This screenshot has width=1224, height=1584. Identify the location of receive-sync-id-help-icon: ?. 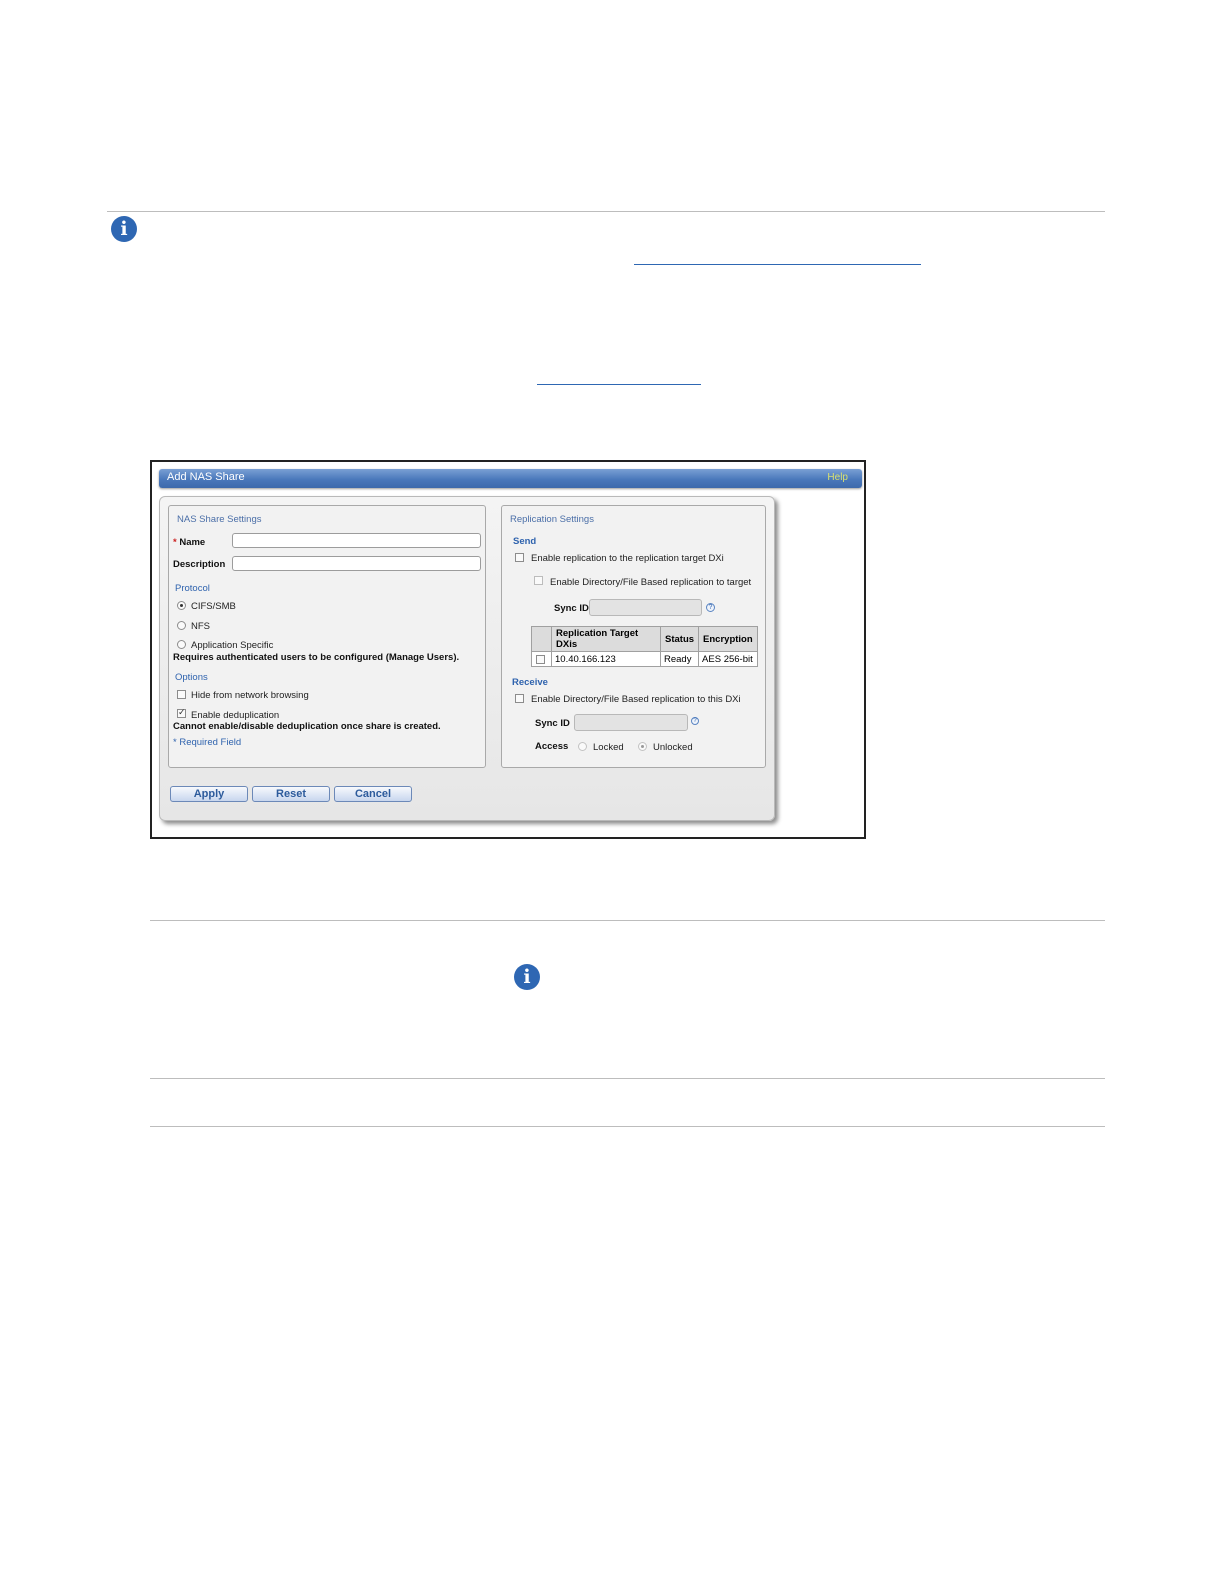
(695, 721).